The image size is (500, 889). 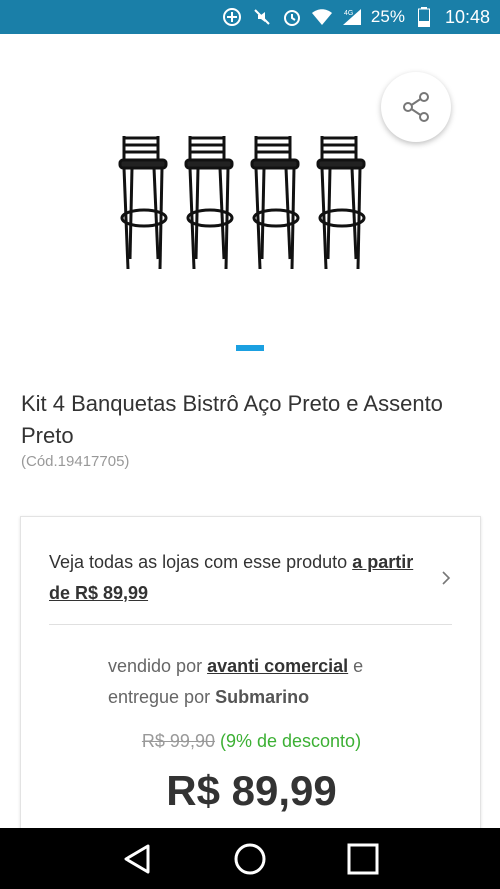 I want to click on seller-link: avanti comercial, so click(x=277, y=666).